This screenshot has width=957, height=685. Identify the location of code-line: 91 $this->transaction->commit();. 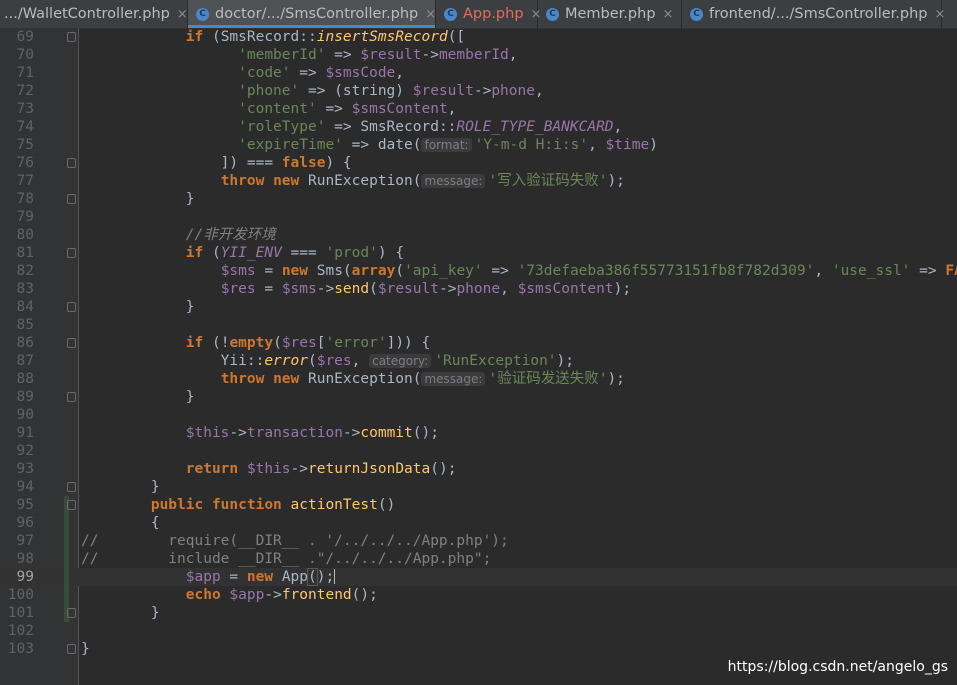
(478, 433).